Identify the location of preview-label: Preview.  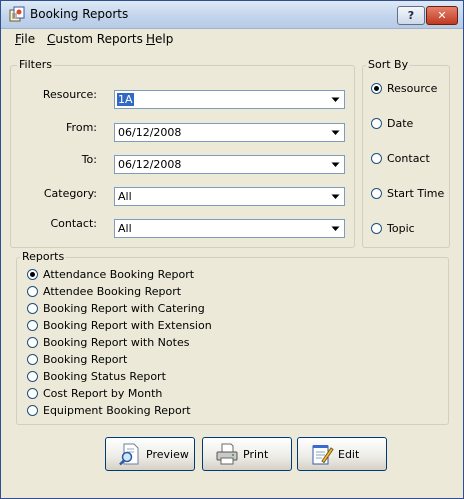
(167, 454).